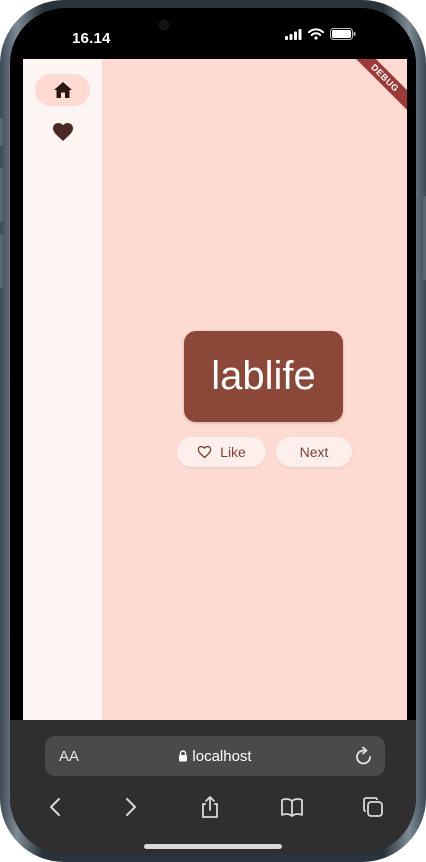  I want to click on bookmarks-button, so click(292, 807).